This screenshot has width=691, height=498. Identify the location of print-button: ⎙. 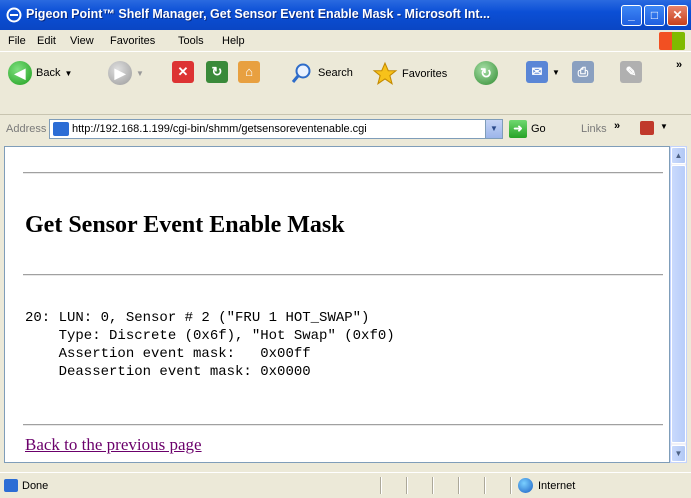
(583, 72).